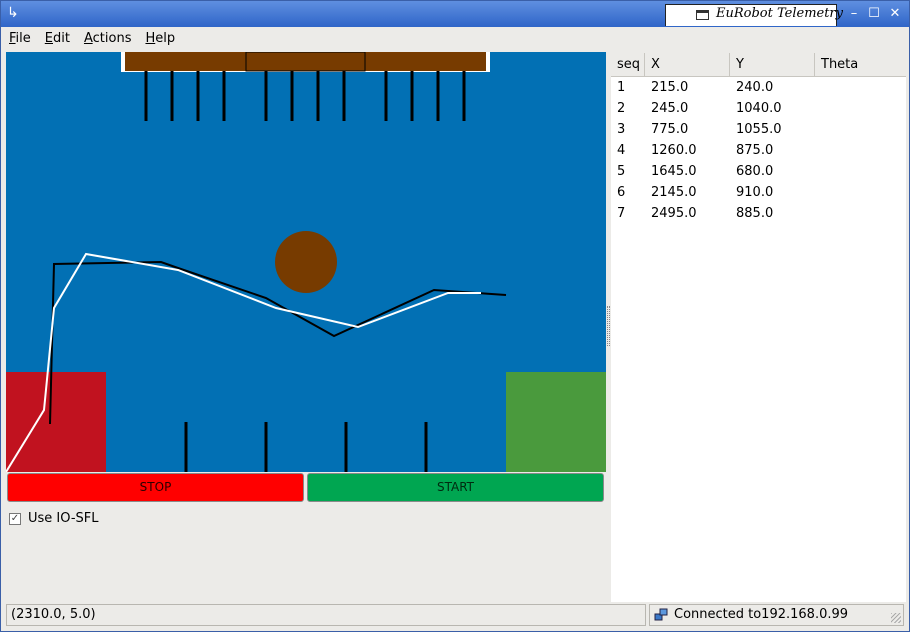 The width and height of the screenshot is (910, 632). I want to click on menu-file: File, so click(20, 39).